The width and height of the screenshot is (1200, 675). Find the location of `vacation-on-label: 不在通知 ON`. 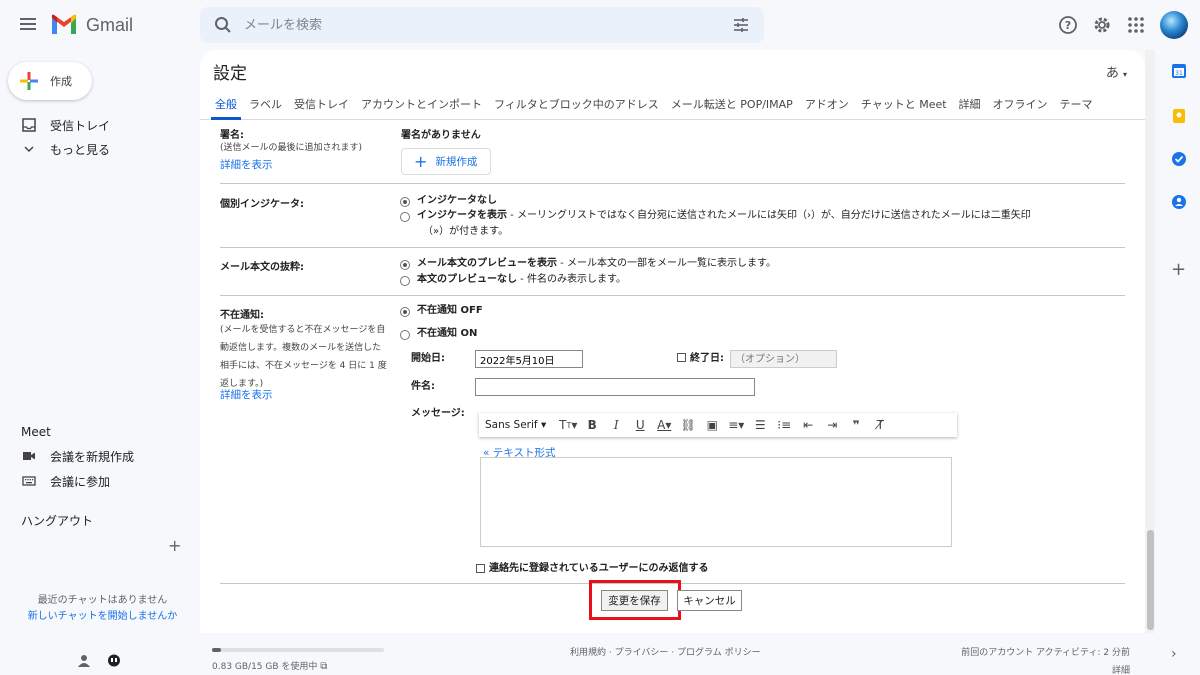

vacation-on-label: 不在通知 ON is located at coordinates (447, 333).